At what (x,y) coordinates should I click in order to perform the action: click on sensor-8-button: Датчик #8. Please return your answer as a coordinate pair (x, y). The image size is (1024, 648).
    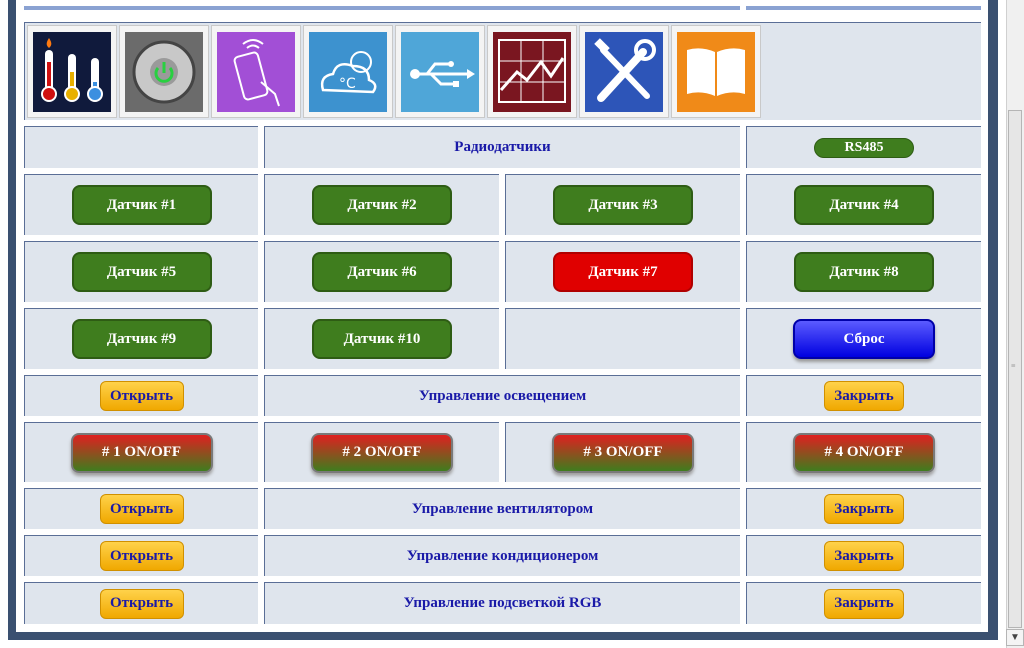
    Looking at the image, I should click on (864, 272).